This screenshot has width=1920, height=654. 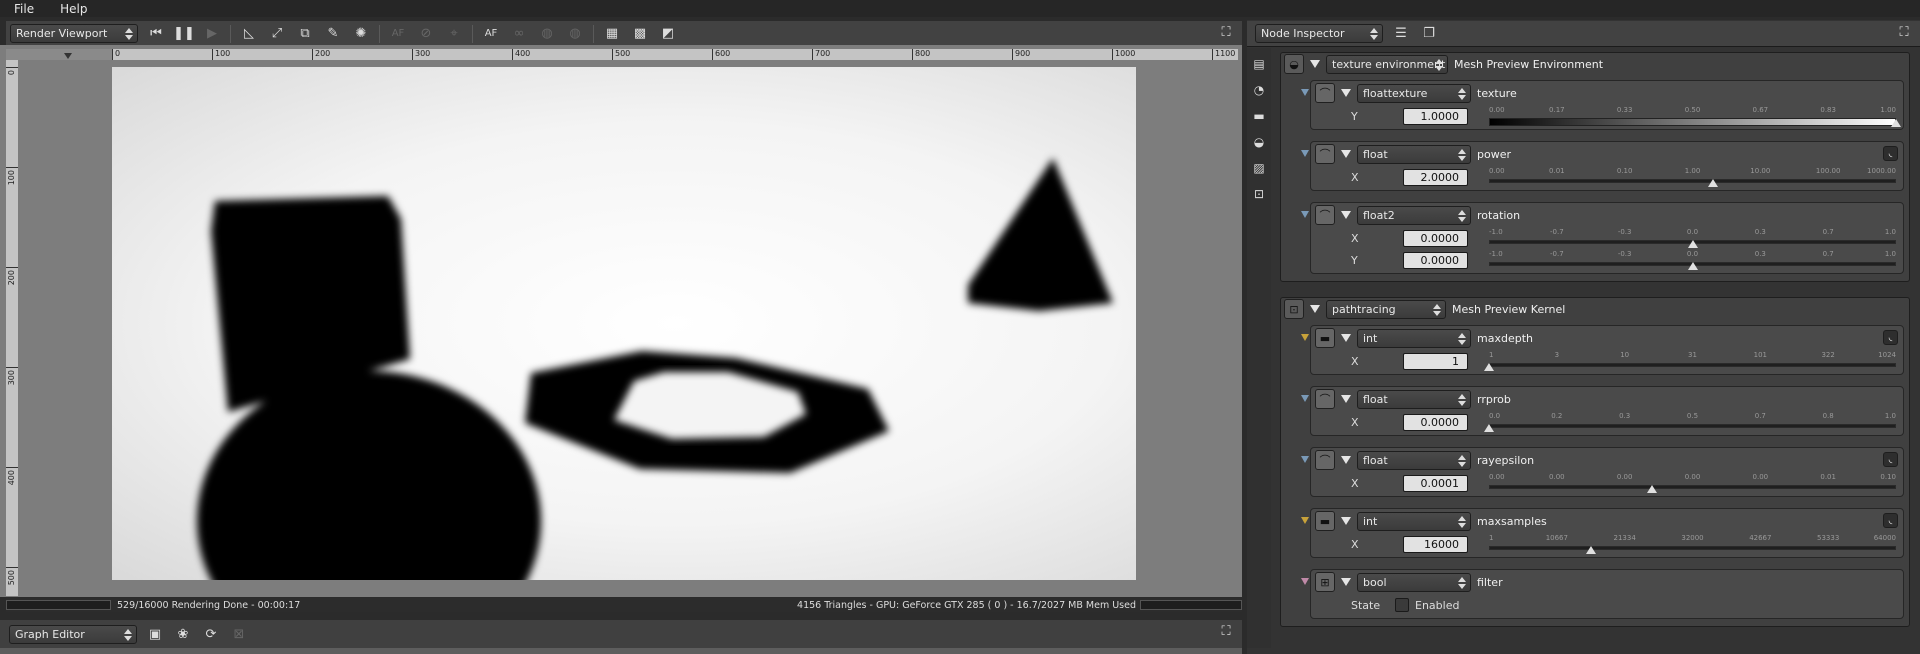 I want to click on graph-maximize-icon: ⛶, so click(x=1226, y=632).